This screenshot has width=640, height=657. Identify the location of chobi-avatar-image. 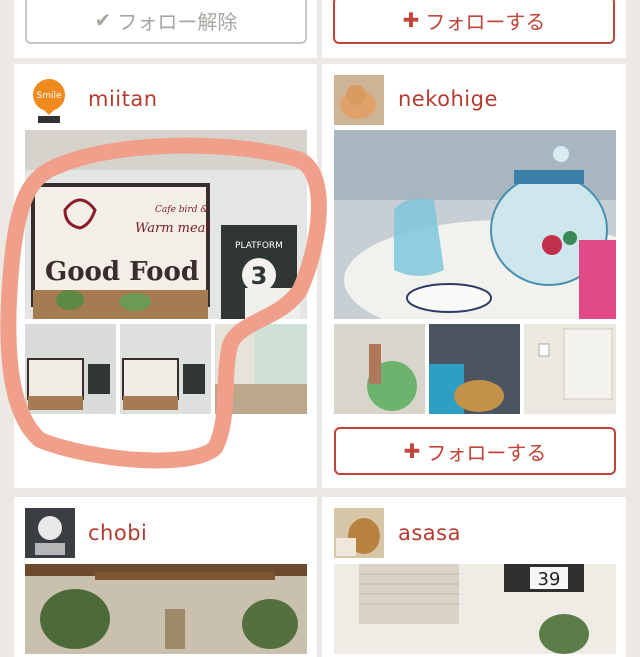
(50, 533).